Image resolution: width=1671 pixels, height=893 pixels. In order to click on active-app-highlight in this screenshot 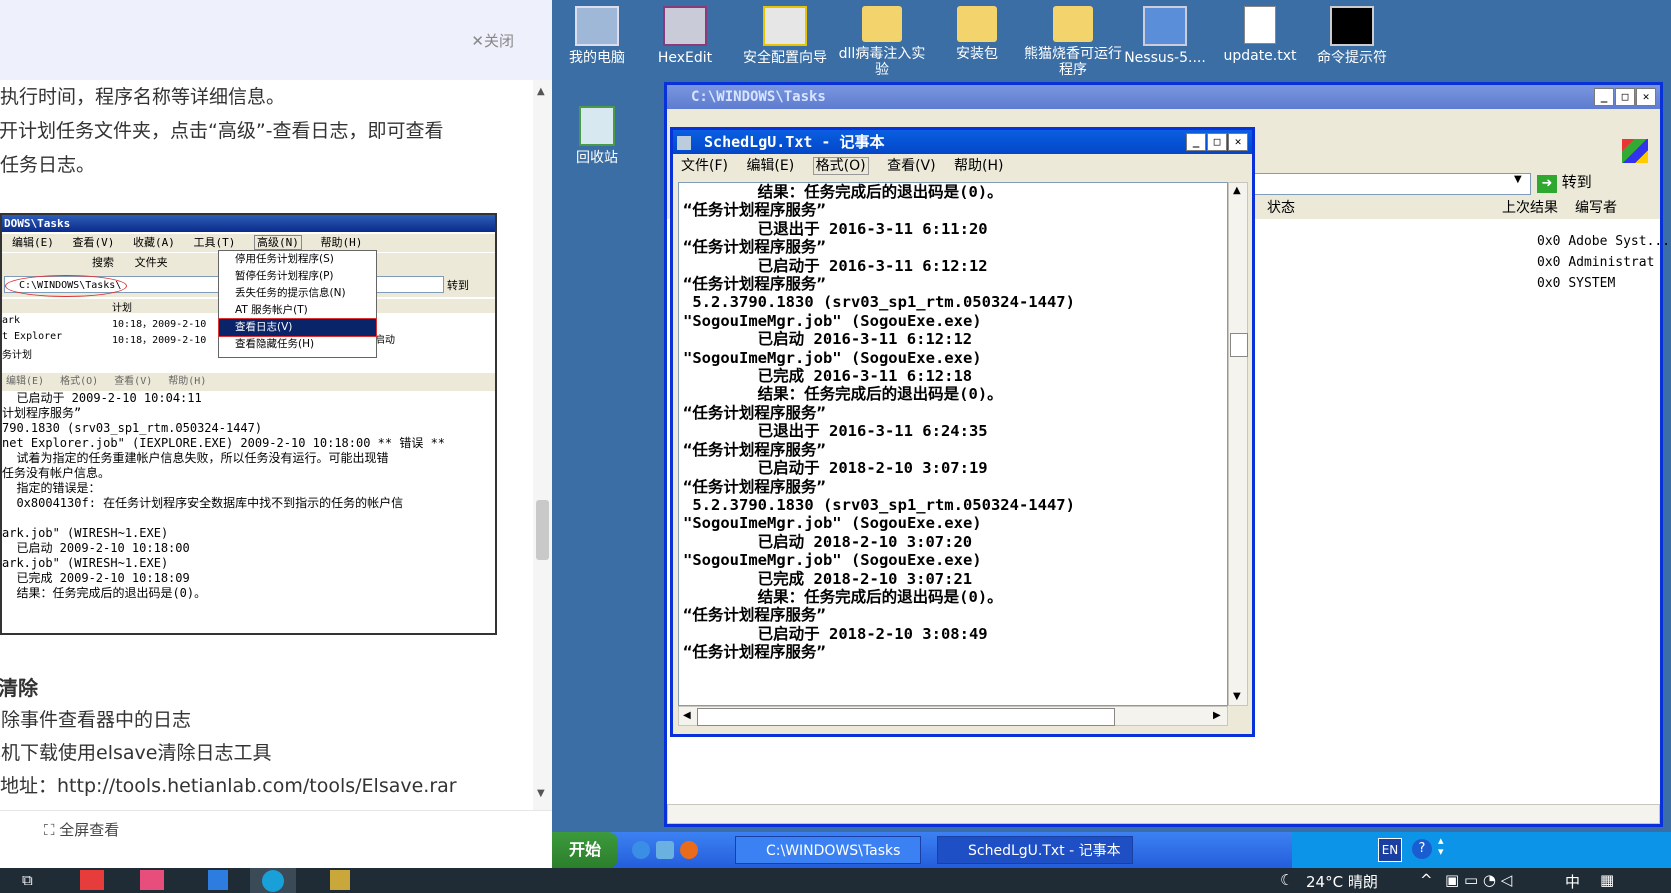, I will do `click(273, 880)`.